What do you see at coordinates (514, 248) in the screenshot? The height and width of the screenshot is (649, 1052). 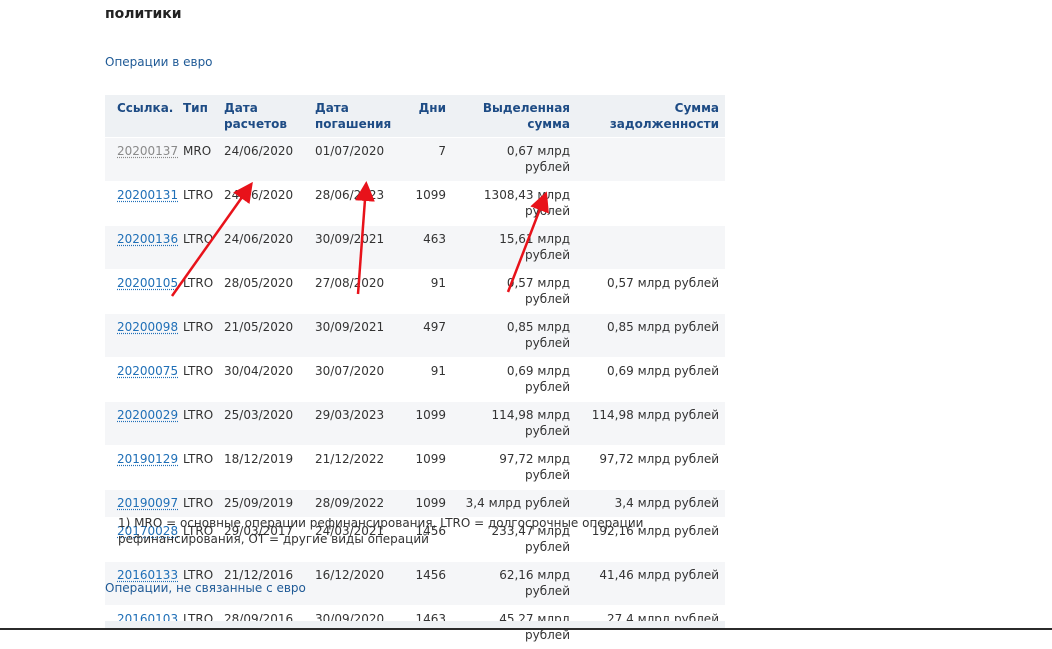 I see `allotted-amount-cell: 15,61 млрд рублей` at bounding box center [514, 248].